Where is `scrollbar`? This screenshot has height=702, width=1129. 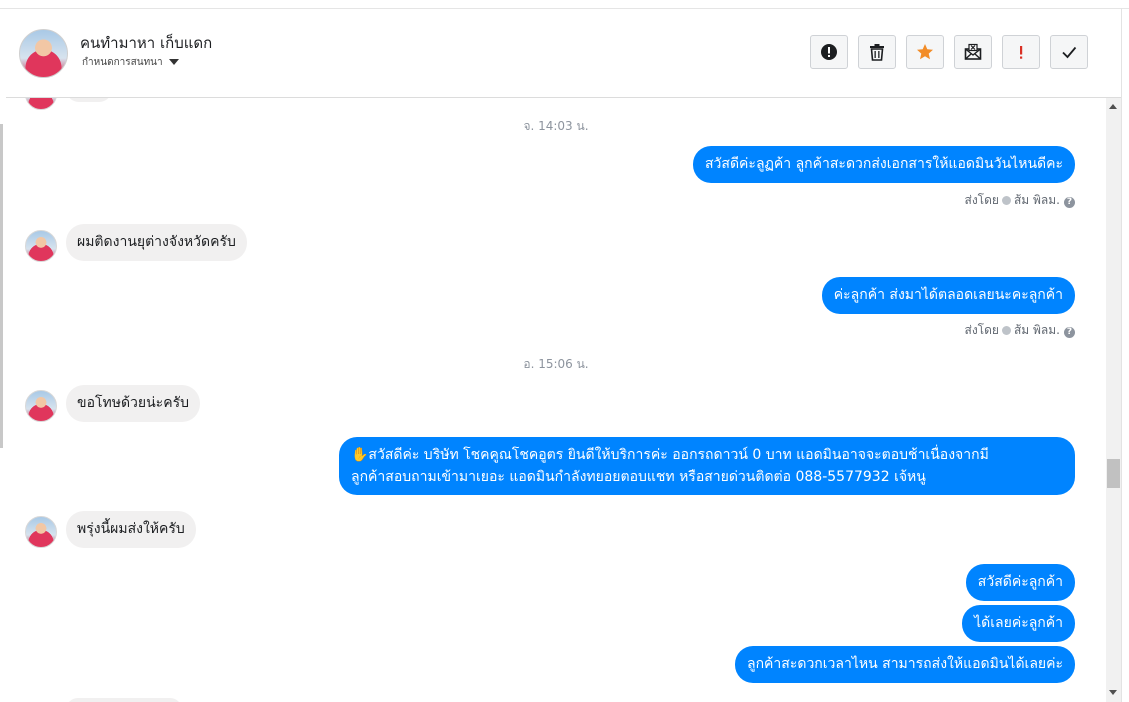 scrollbar is located at coordinates (1113, 400).